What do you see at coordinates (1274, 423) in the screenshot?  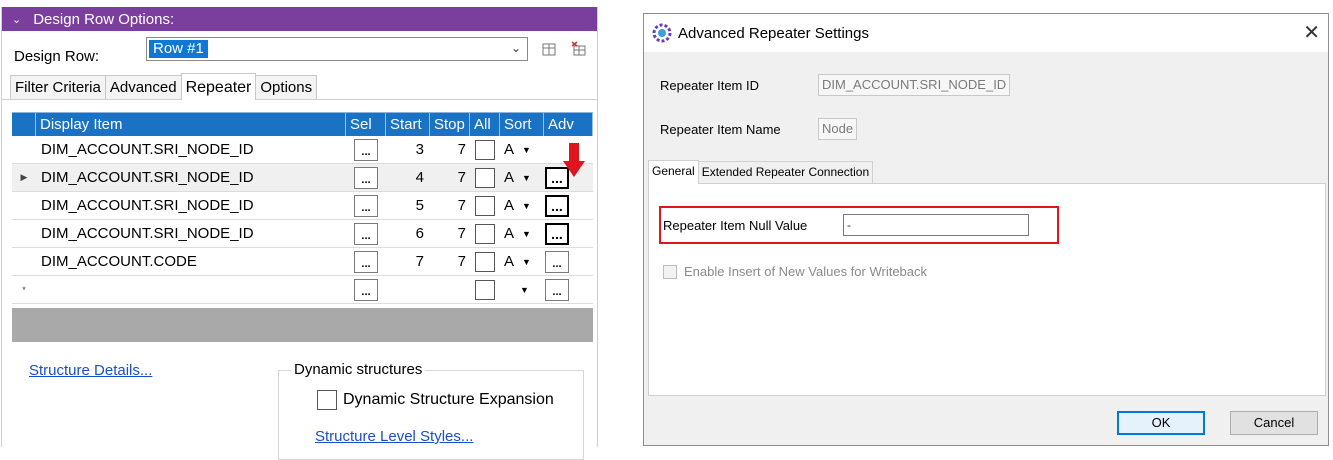 I see `cancel-button: Cancel` at bounding box center [1274, 423].